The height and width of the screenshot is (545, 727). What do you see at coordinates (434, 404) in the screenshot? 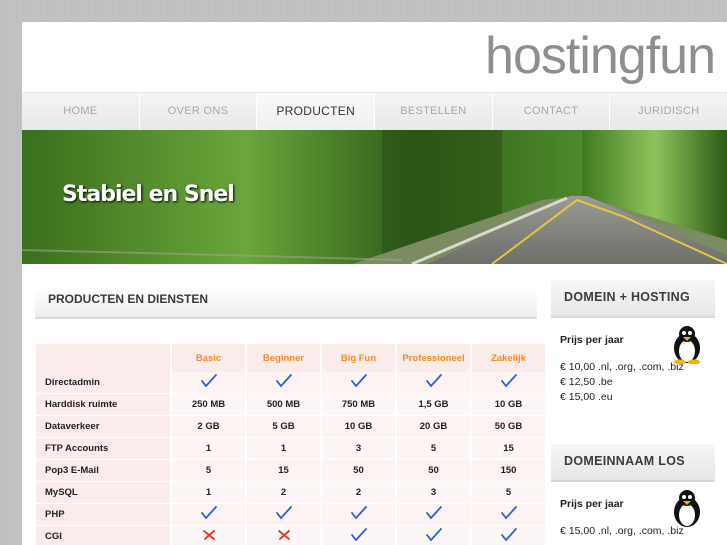
I see `table-cell: 1,5 GB` at bounding box center [434, 404].